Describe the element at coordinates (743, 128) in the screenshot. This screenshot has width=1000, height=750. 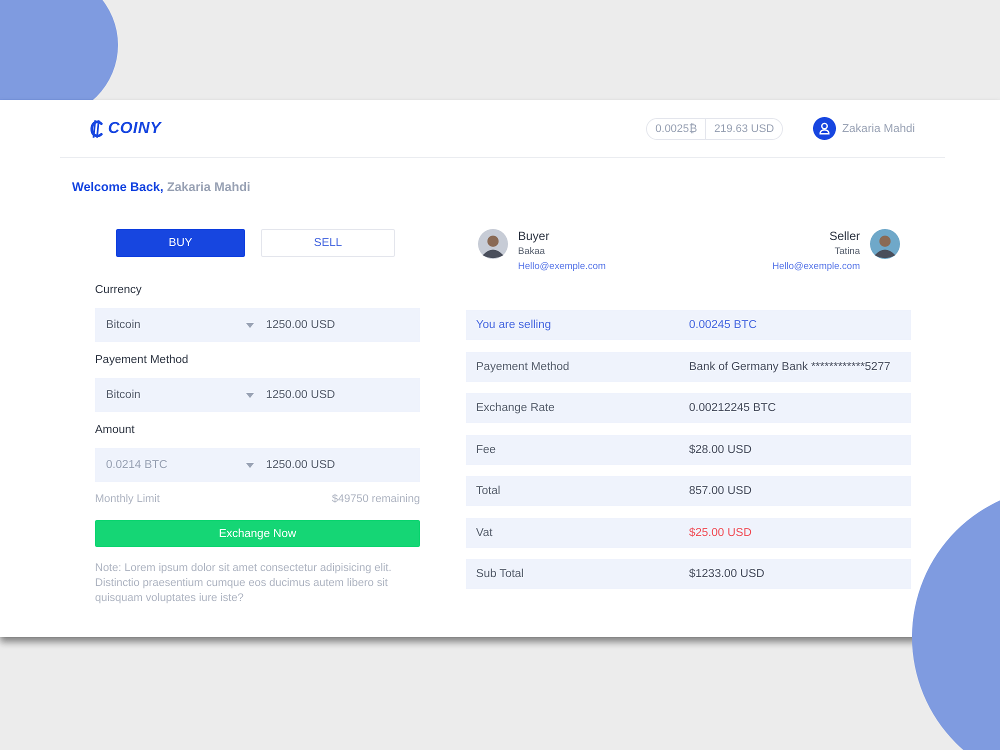
I see `usd-balance: 219.63 USD` at that location.